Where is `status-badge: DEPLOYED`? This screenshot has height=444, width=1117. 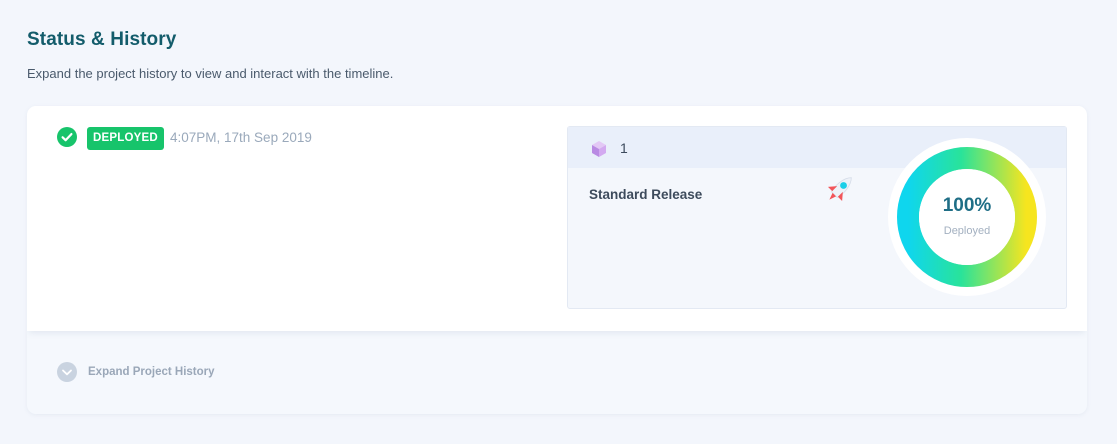 status-badge: DEPLOYED is located at coordinates (125, 138).